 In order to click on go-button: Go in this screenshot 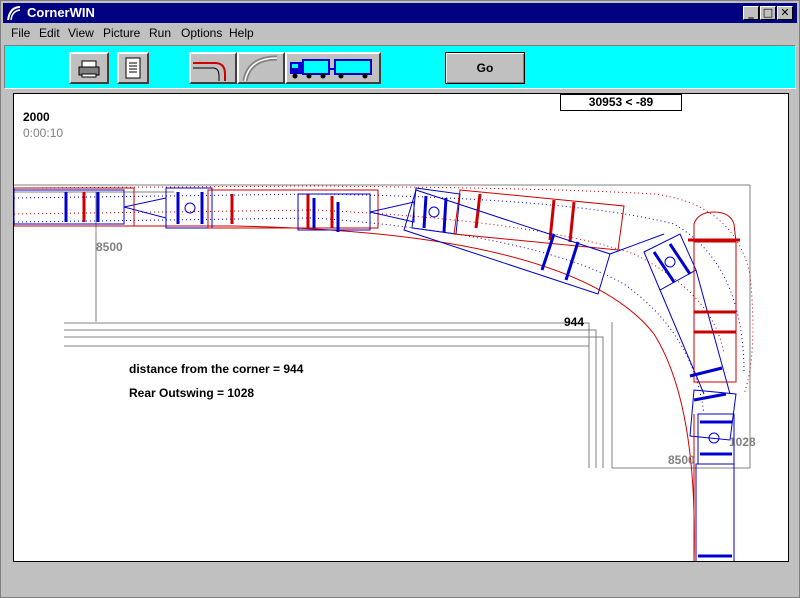, I will do `click(485, 68)`.